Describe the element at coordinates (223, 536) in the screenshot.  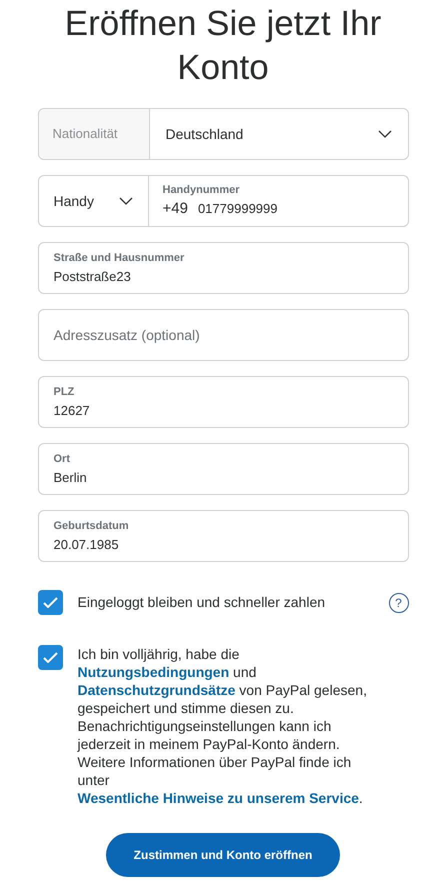
I see `text-field: Geburtsdatum 20.07.1985` at that location.